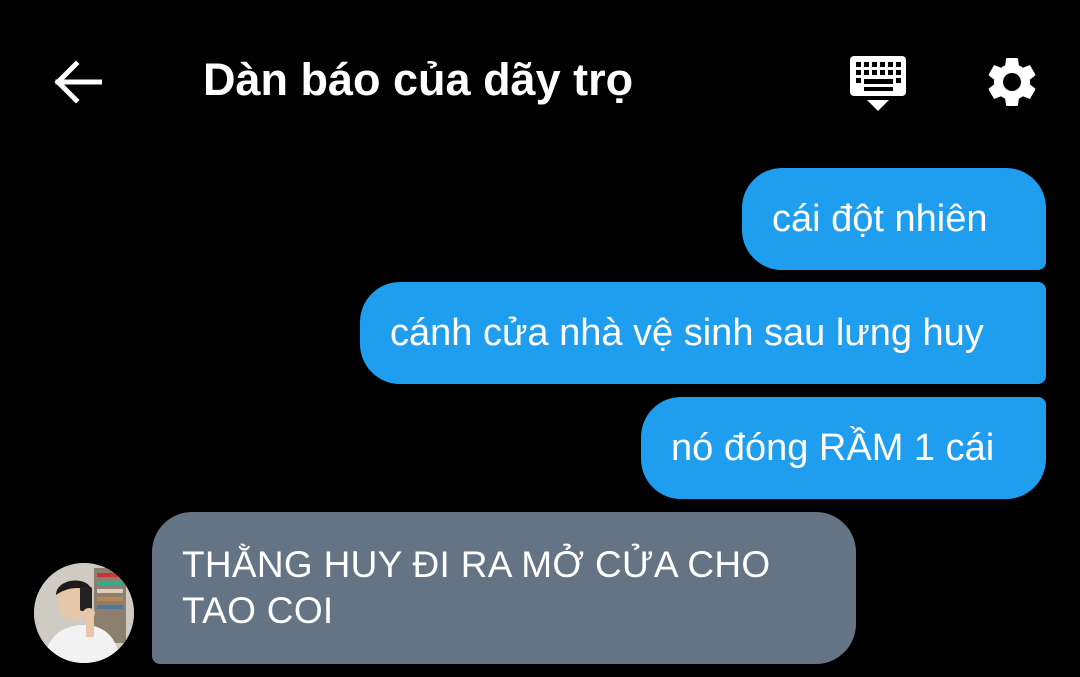  What do you see at coordinates (703, 333) in the screenshot?
I see `message-bubble-outgoing: cánh cửa nhà vệ sinh sau lưng huy` at bounding box center [703, 333].